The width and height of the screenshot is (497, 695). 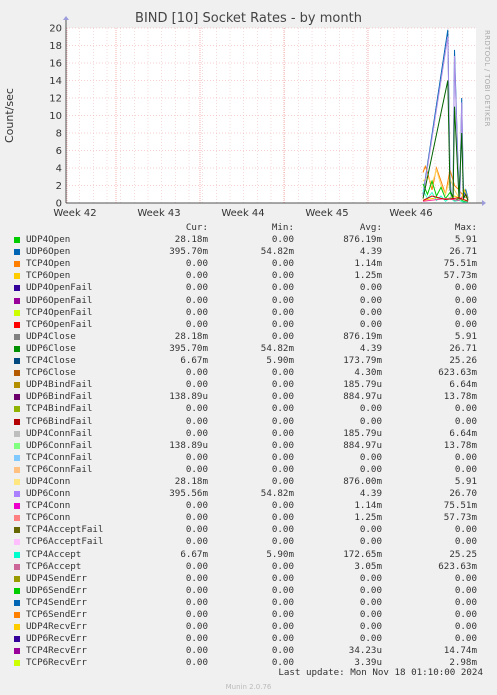 What do you see at coordinates (65, 530) in the screenshot?
I see `legend-series-name: TCP4AcceptFail` at bounding box center [65, 530].